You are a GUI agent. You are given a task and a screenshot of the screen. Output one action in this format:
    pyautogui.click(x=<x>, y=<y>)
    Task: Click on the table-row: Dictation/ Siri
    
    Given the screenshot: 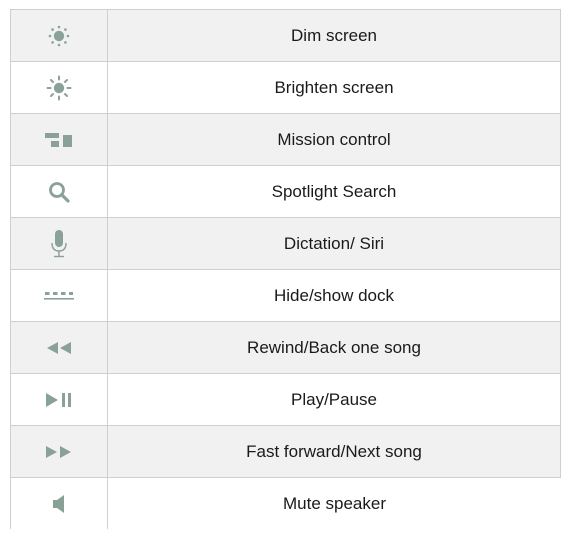 What is the action you would take?
    pyautogui.click(x=285, y=243)
    